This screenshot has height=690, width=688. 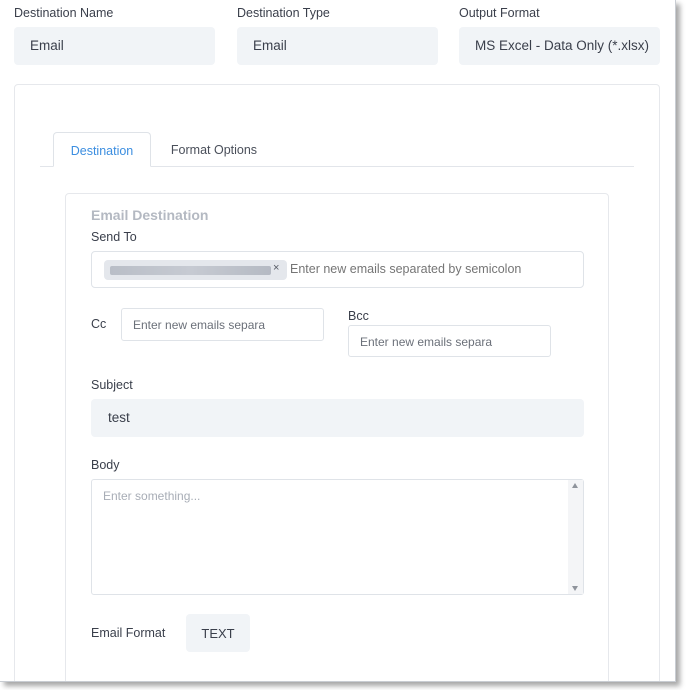 I want to click on email-format-label: Email Format, so click(x=128, y=633).